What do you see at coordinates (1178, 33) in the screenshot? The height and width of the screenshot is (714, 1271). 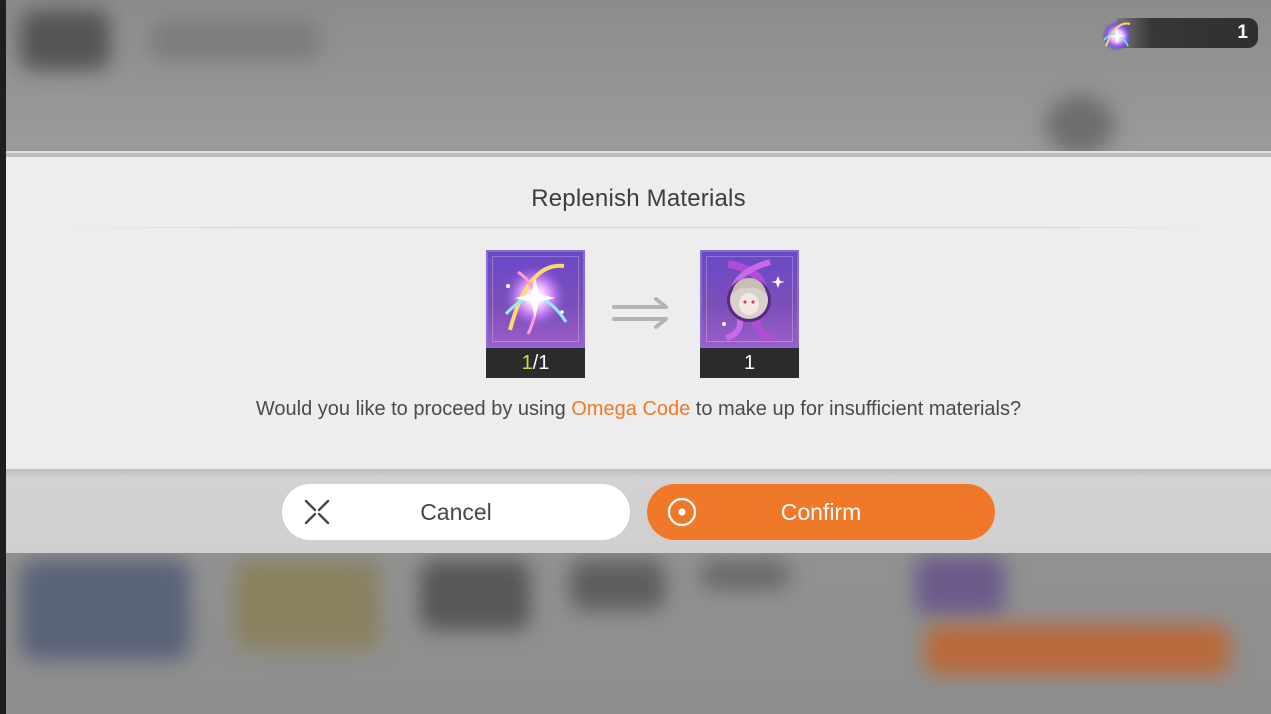 I see `currency-counter: 1` at bounding box center [1178, 33].